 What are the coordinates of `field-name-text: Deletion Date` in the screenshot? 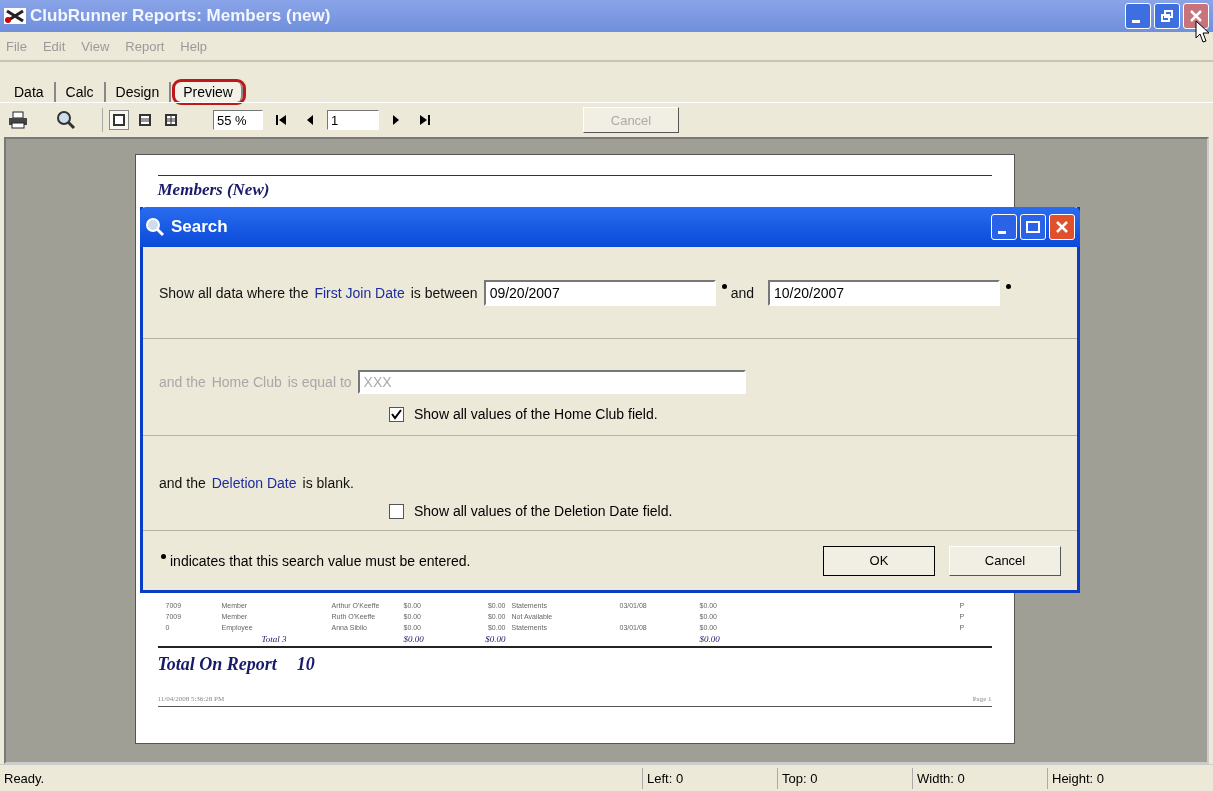 It's located at (254, 483).